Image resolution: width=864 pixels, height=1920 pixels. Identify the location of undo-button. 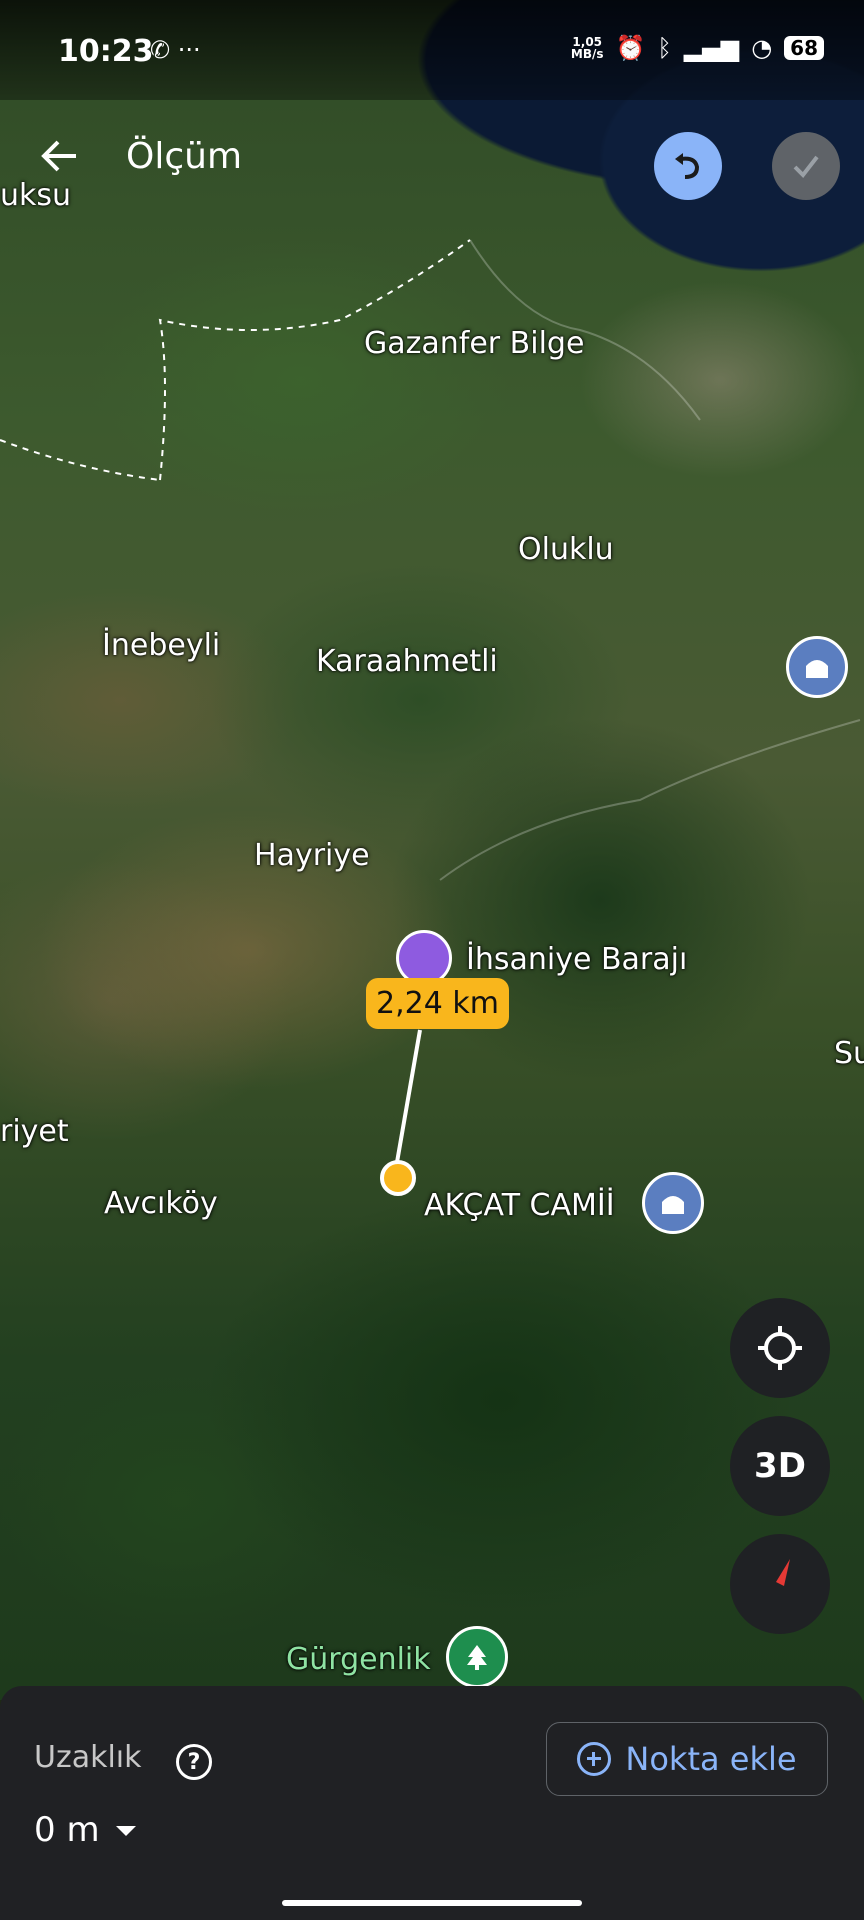
(688, 166).